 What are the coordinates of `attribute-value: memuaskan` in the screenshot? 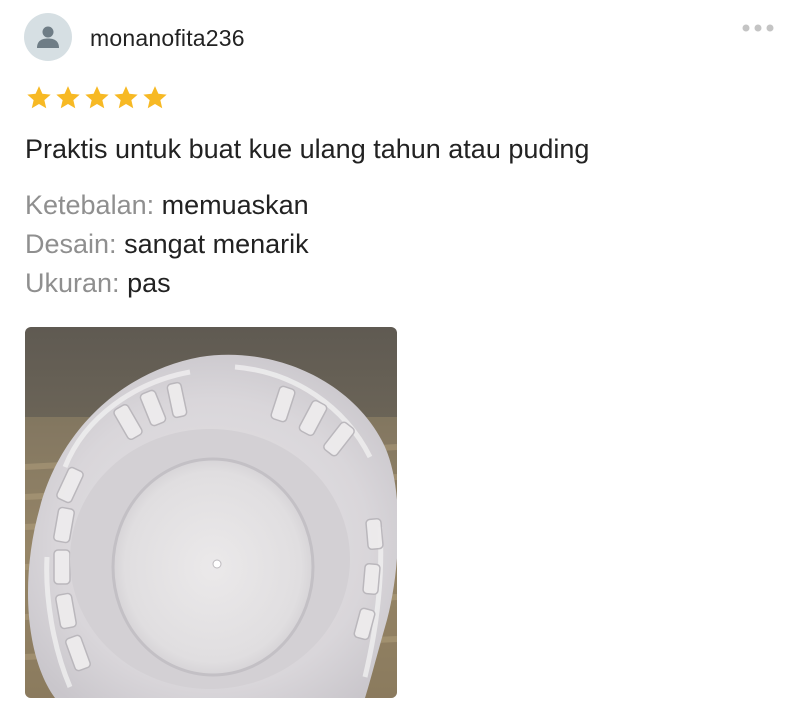 It's located at (235, 205).